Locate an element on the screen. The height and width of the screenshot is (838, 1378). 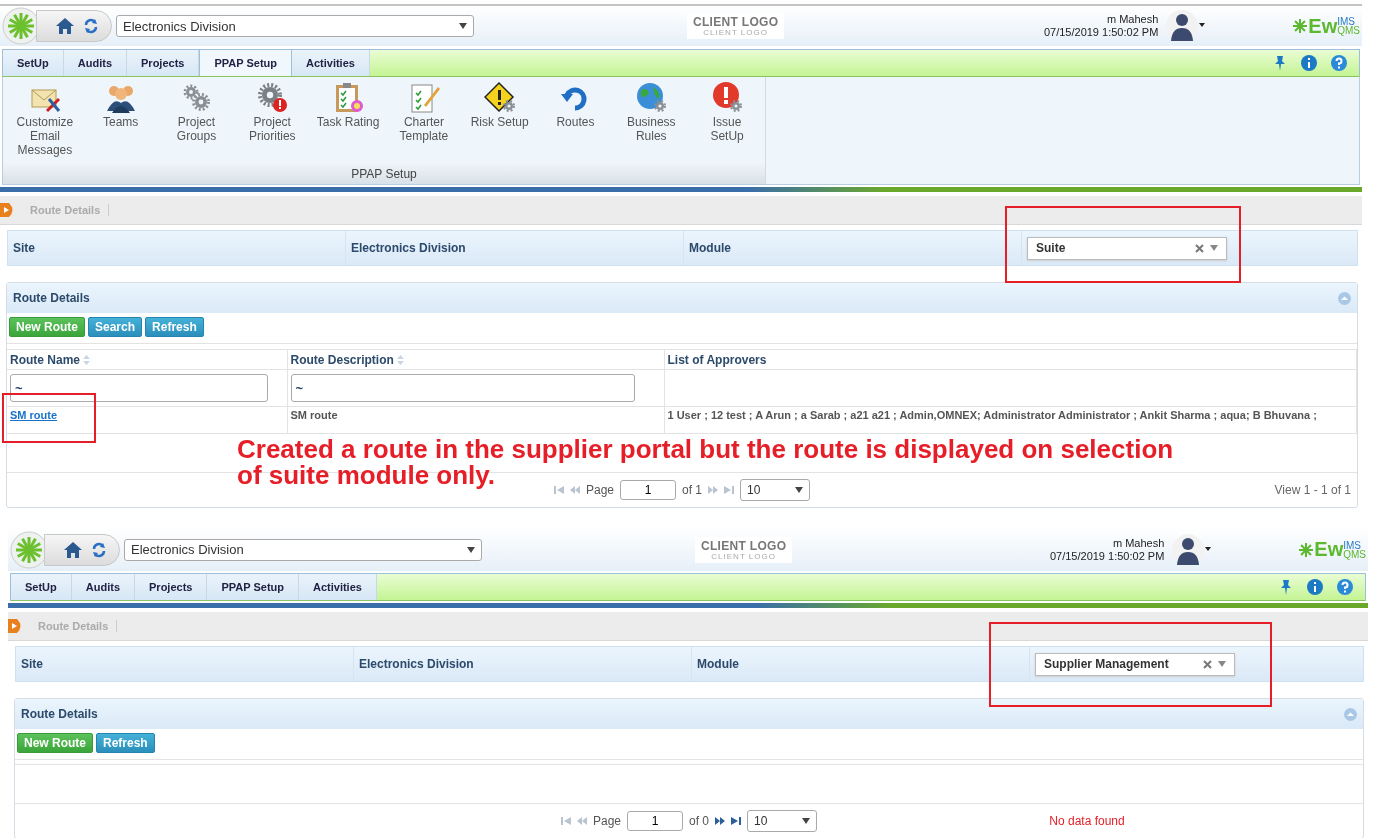
module-select: Suite is located at coordinates (1127, 248).